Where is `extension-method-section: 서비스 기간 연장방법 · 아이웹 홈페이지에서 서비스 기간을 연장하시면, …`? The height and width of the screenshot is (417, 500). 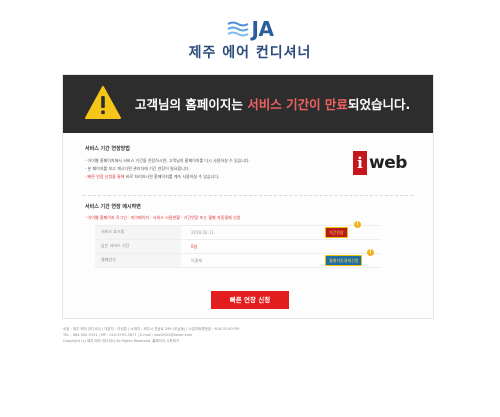
extension-method-section: 서비스 기간 연장방법 · 아이웹 홈페이지에서 서비스 기간을 연장하시면, … is located at coordinates (220, 163).